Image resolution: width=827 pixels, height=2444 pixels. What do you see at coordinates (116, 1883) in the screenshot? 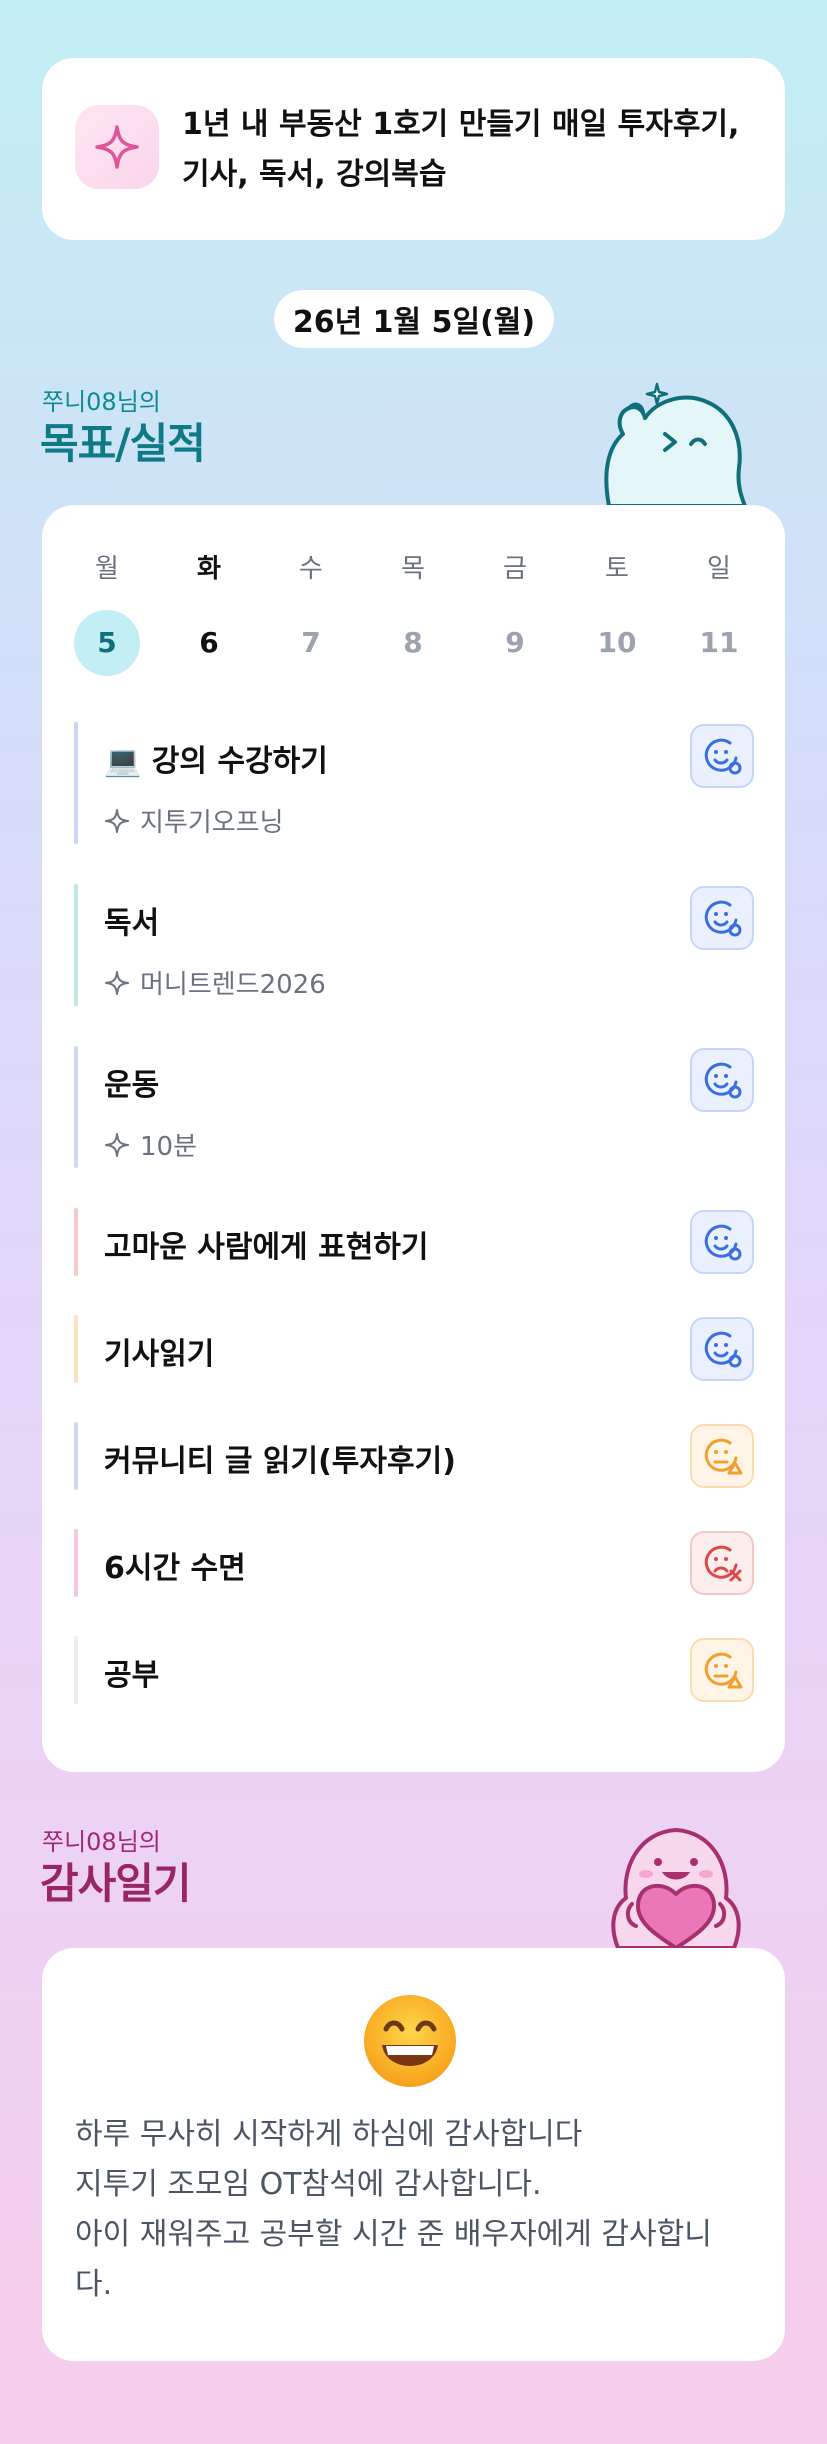
I see `thanks-section-title: 감사일기` at bounding box center [116, 1883].